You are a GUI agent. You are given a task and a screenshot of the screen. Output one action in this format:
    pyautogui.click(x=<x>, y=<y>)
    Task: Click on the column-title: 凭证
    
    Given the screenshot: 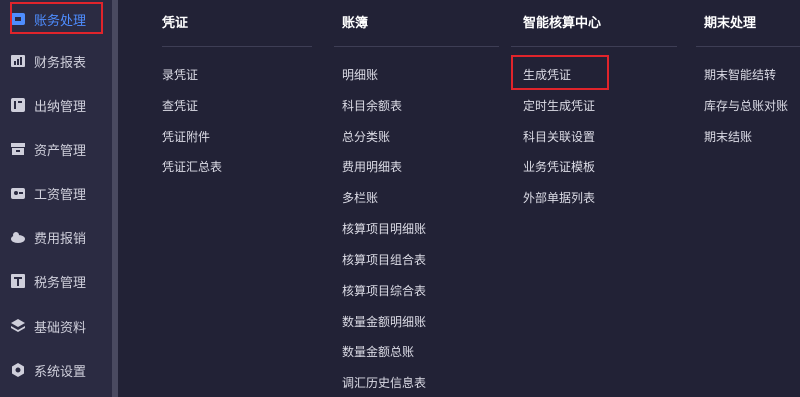 What is the action you would take?
    pyautogui.click(x=175, y=23)
    